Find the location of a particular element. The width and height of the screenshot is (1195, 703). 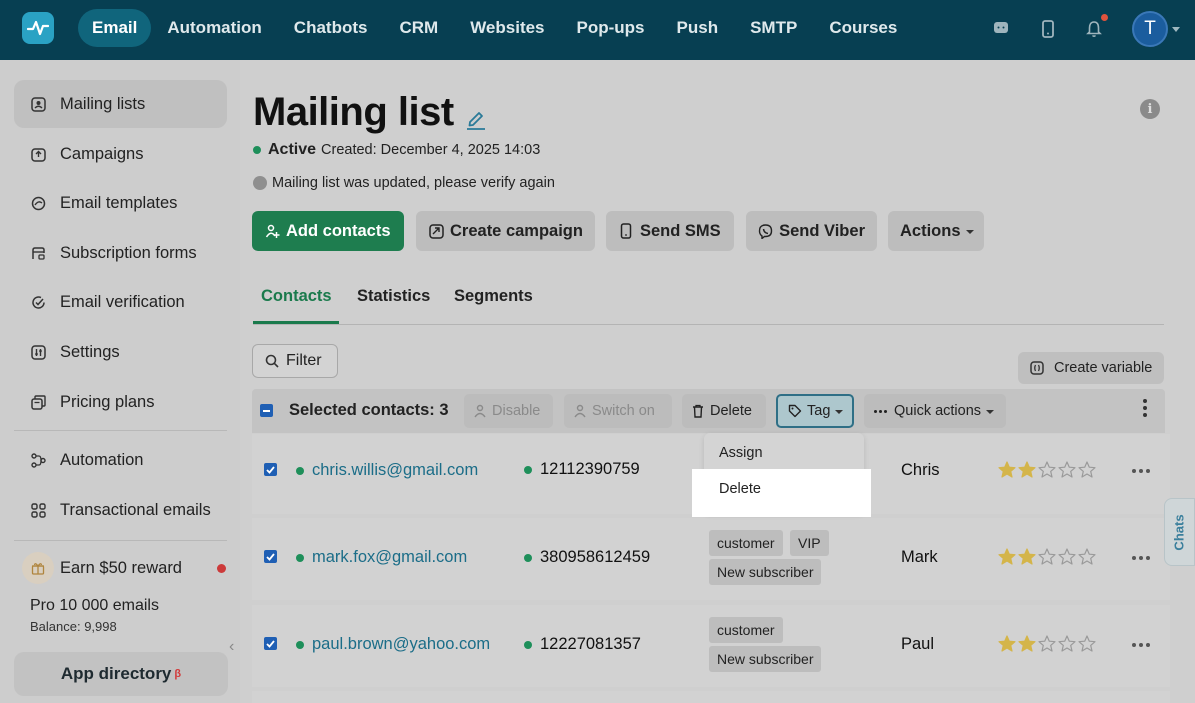

create-variable-button: Create variable is located at coordinates (1091, 368).